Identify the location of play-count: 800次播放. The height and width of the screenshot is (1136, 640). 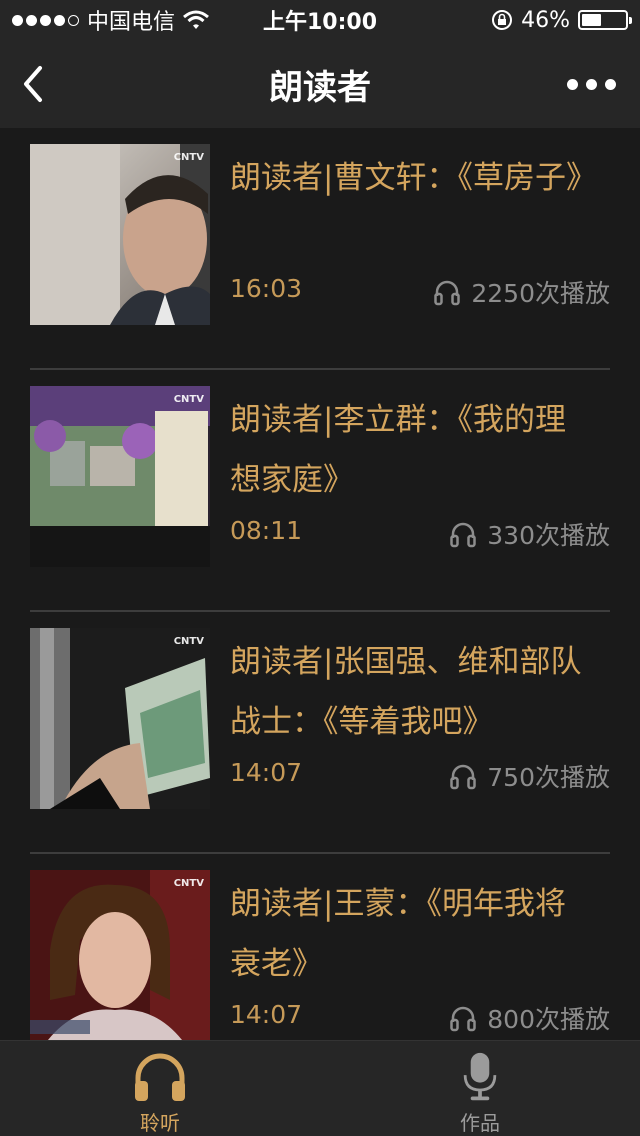
(529, 1018).